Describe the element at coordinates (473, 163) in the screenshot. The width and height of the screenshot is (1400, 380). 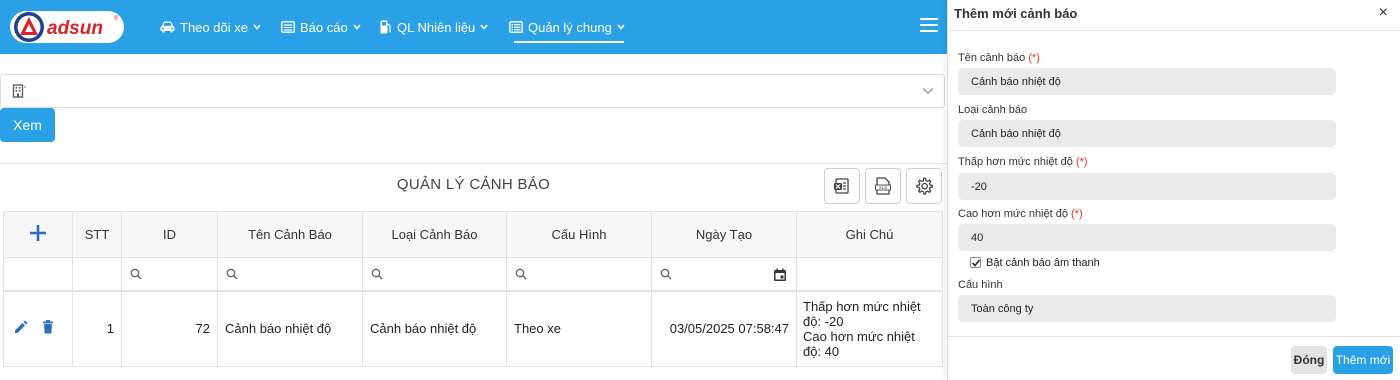
I see `section-divider` at that location.